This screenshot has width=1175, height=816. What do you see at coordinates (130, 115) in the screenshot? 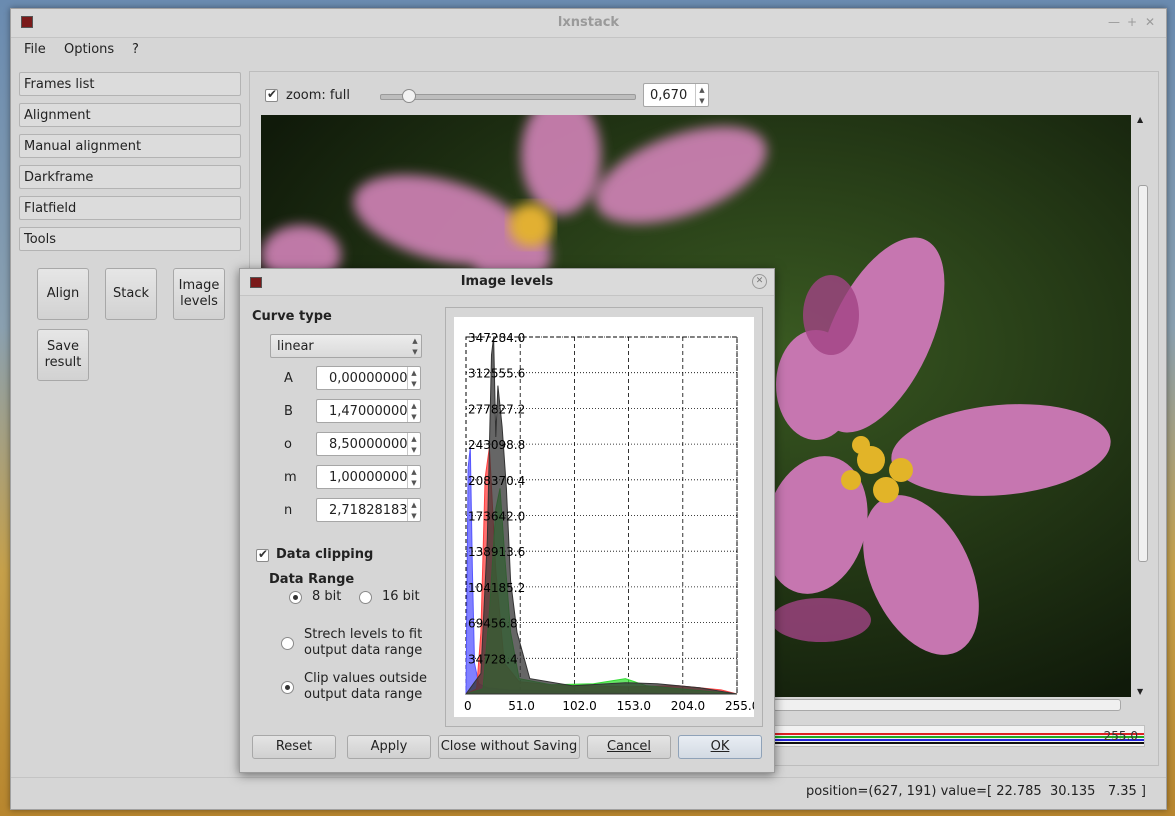
I see `sidebar-item-alignment: Alignment` at bounding box center [130, 115].